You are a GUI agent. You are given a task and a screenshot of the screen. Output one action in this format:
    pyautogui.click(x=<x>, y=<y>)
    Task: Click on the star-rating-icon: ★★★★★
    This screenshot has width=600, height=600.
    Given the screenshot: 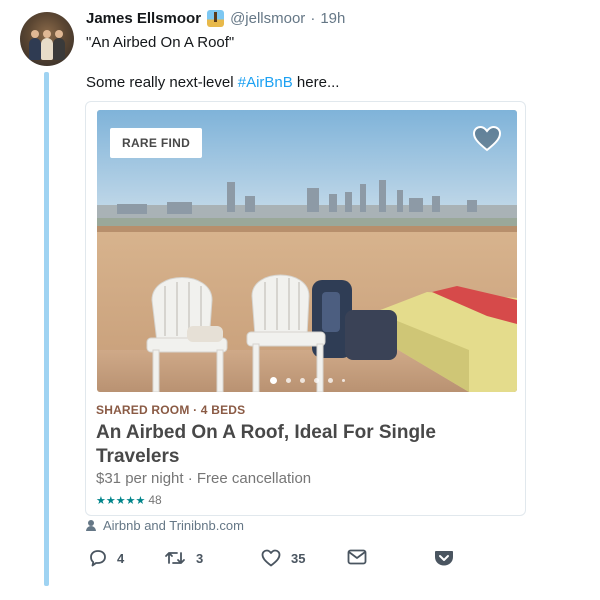 What is the action you would take?
    pyautogui.click(x=121, y=500)
    